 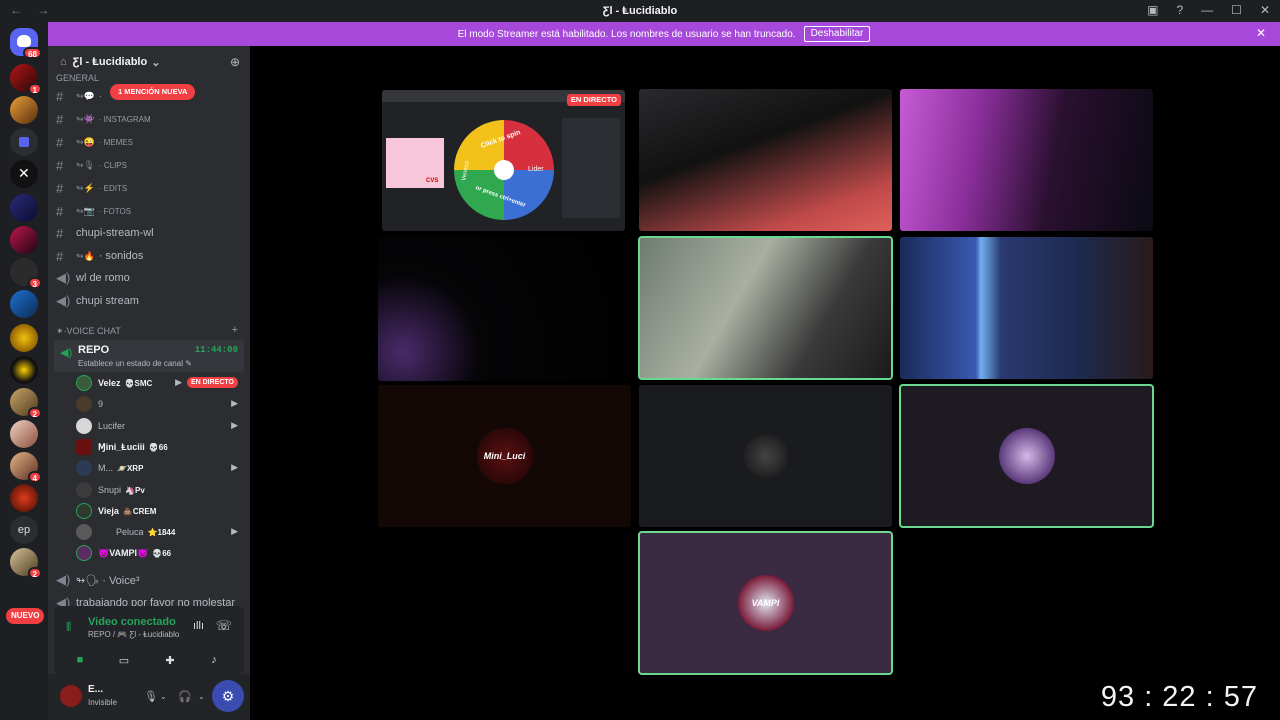 I want to click on voice-channel-item: ◀) ↬🗣 · Voice³, so click(x=149, y=580).